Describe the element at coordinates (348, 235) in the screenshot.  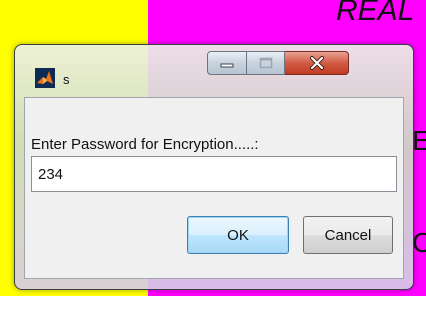
I see `cancel-button: Cancel` at that location.